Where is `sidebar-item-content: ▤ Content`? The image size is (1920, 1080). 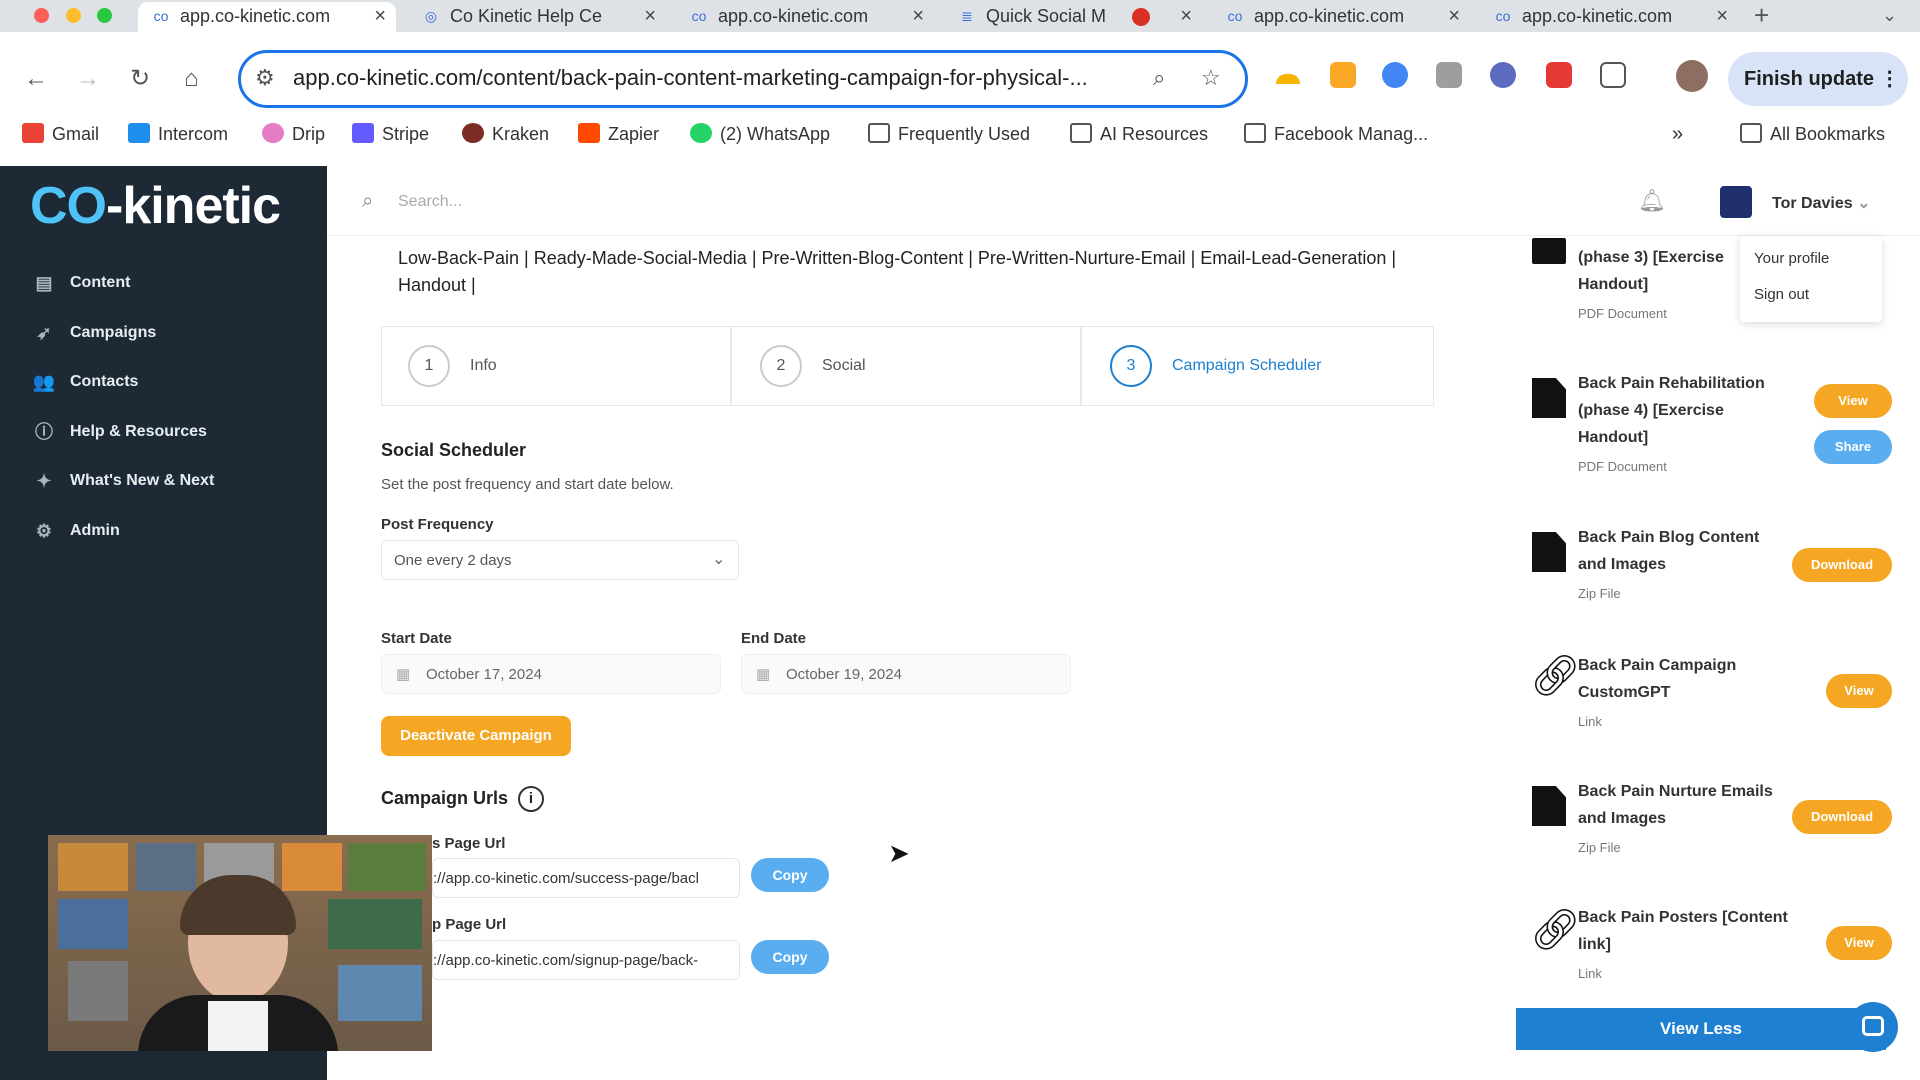
sidebar-item-content: ▤ Content is located at coordinates (81, 283).